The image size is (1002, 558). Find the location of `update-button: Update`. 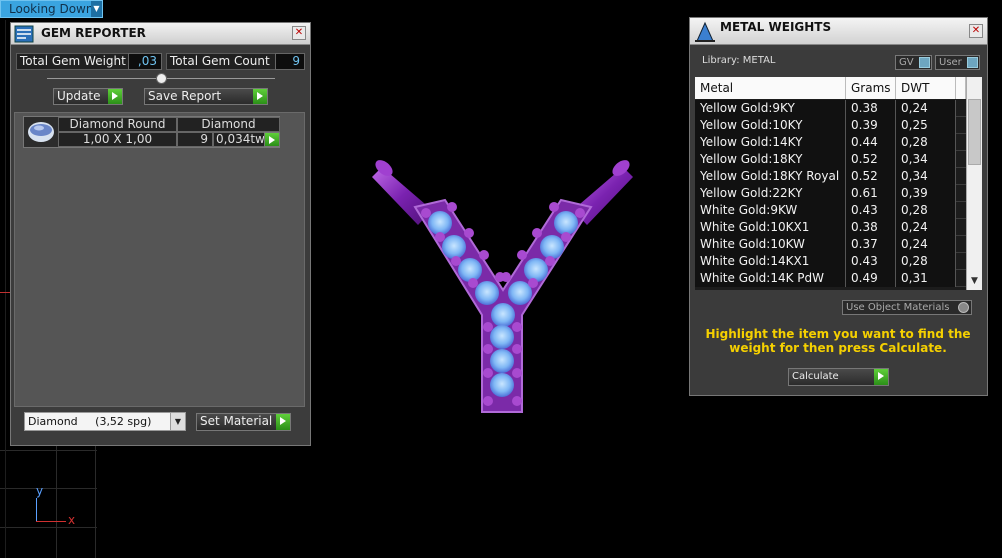

update-button: Update is located at coordinates (88, 96).